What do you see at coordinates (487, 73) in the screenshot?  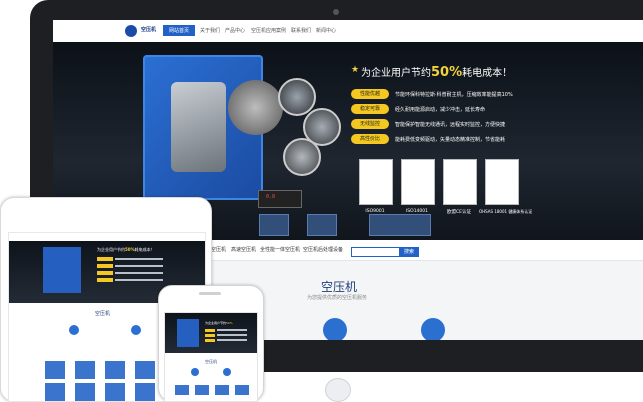 I see `headline-suffix: 耗电成本！` at bounding box center [487, 73].